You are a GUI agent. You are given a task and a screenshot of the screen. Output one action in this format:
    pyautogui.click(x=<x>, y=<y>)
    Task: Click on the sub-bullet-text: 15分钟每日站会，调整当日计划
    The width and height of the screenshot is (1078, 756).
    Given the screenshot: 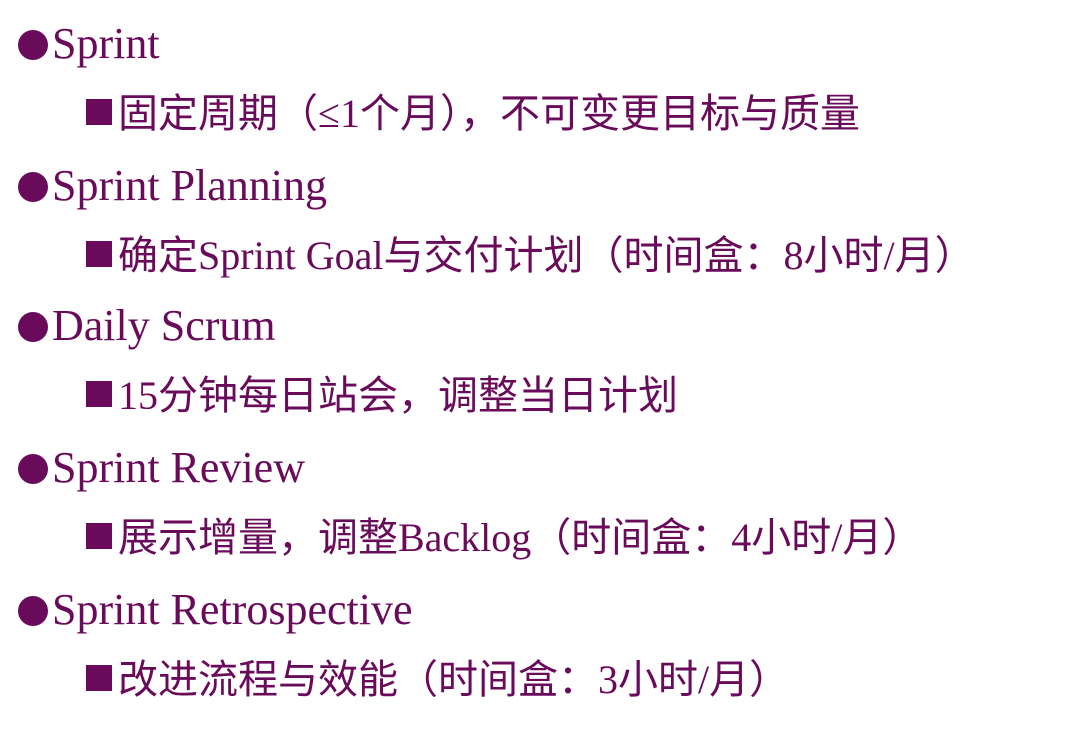 What is the action you would take?
    pyautogui.click(x=398, y=395)
    